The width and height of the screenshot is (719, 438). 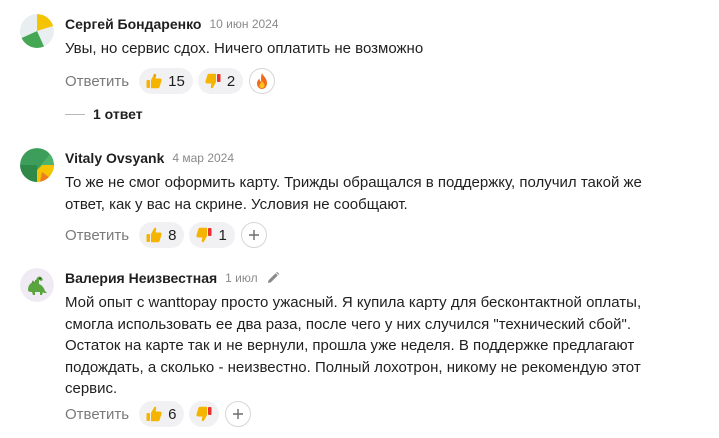 I want to click on like-count: 15, so click(x=176, y=81).